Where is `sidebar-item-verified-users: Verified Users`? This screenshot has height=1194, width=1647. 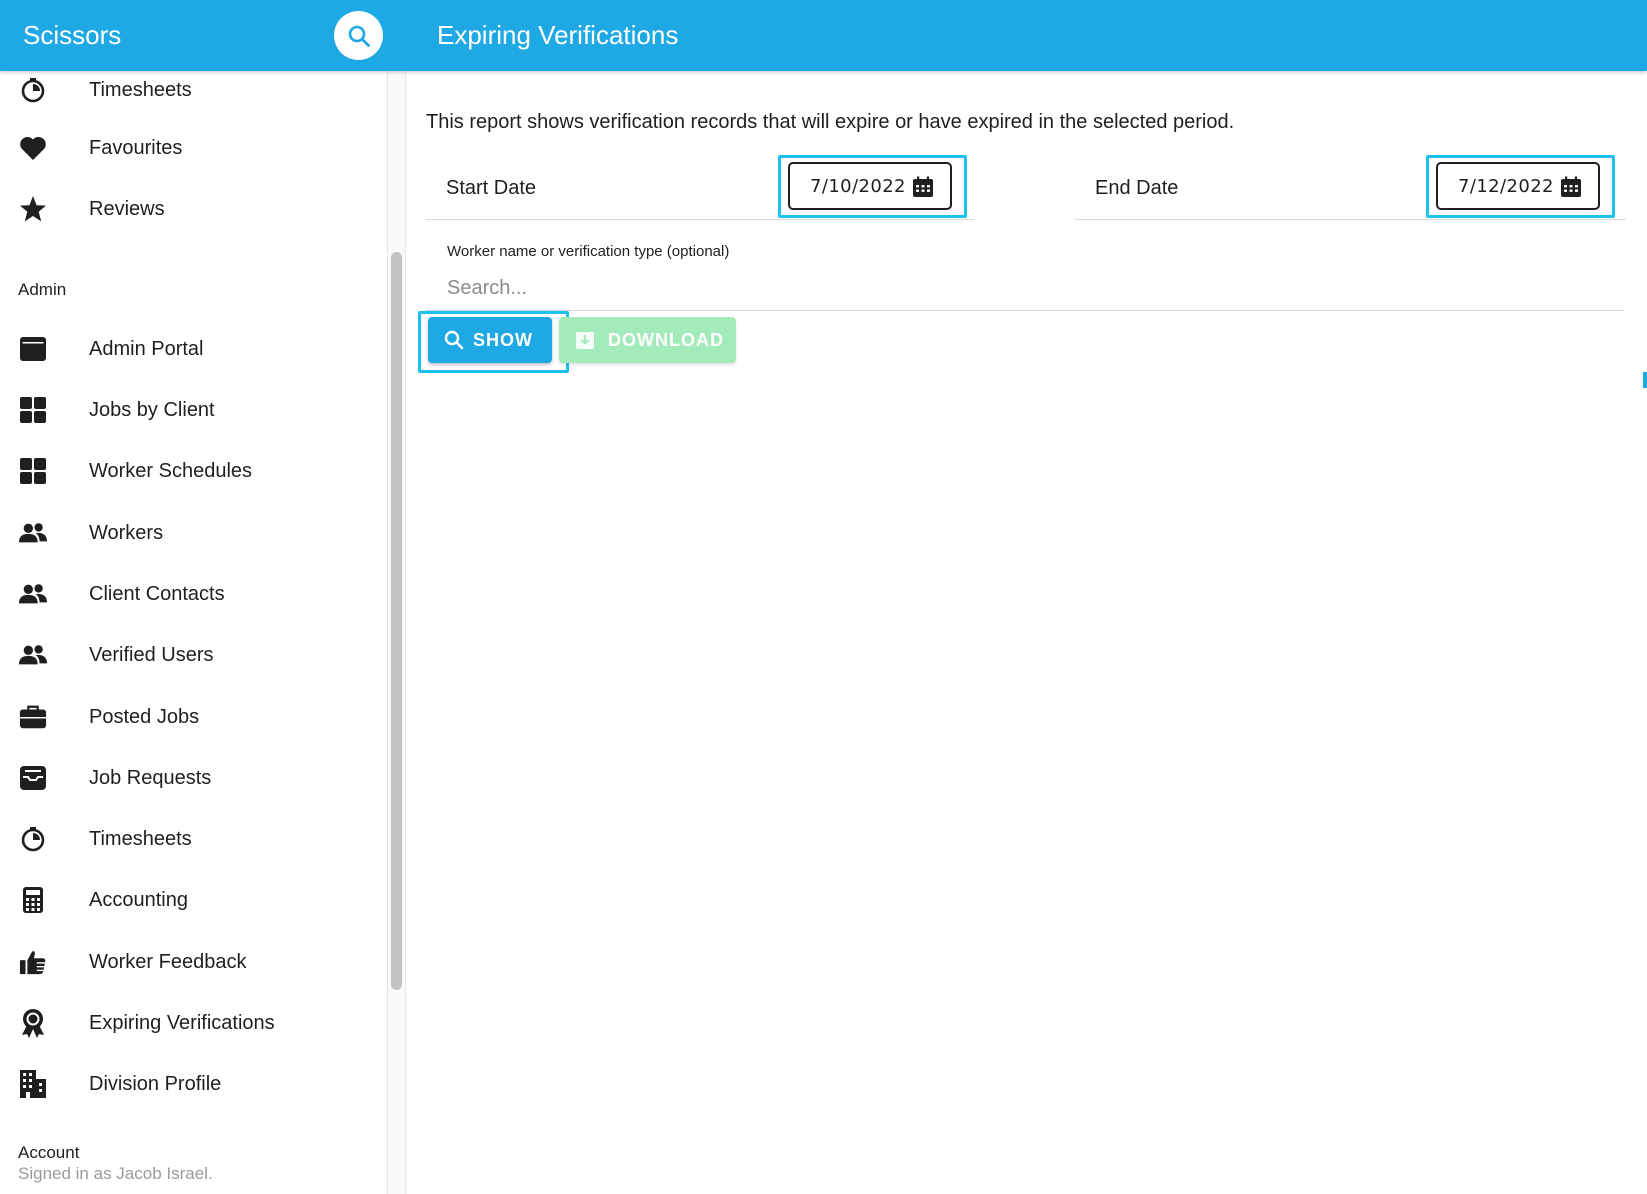 sidebar-item-verified-users: Verified Users is located at coordinates (193, 655).